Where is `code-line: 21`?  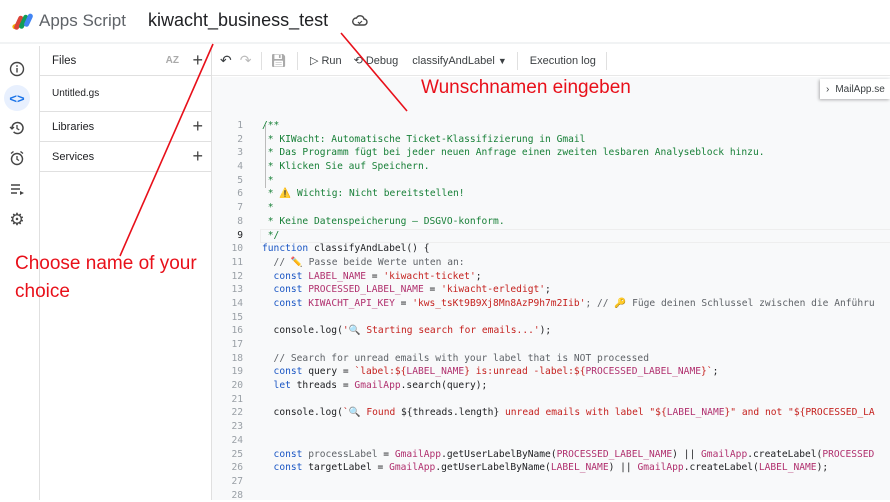
code-line: 21 is located at coordinates (551, 400).